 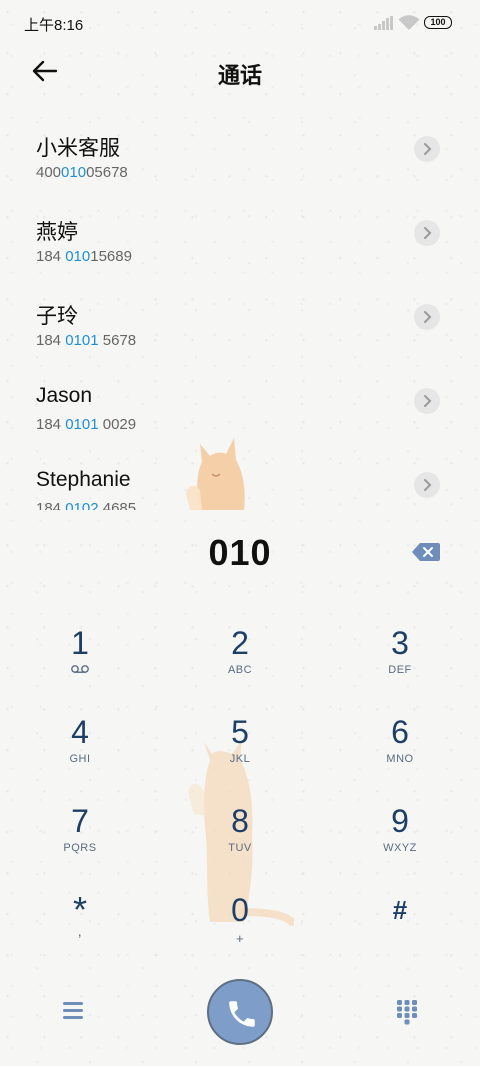 I want to click on contact-row: 小米客服 40001005678, so click(x=240, y=160).